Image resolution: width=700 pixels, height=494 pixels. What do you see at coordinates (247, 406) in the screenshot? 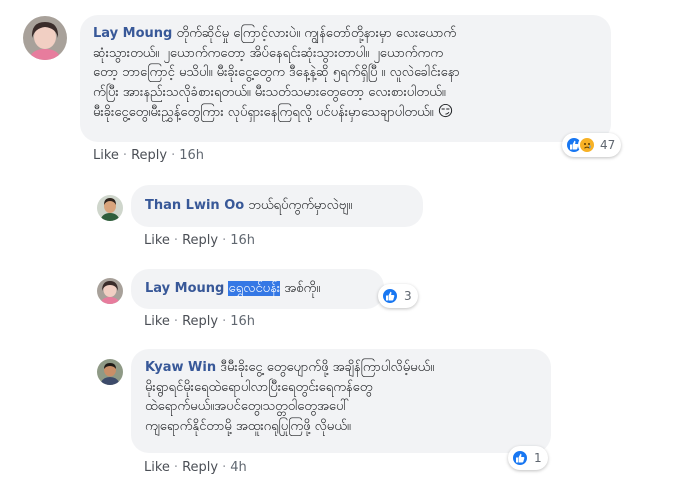
I see `comment-text-line: ထဲရောက်မယ်။အပင်တွေ၊သတ္တဝါတွေအပေါ်` at bounding box center [247, 406].